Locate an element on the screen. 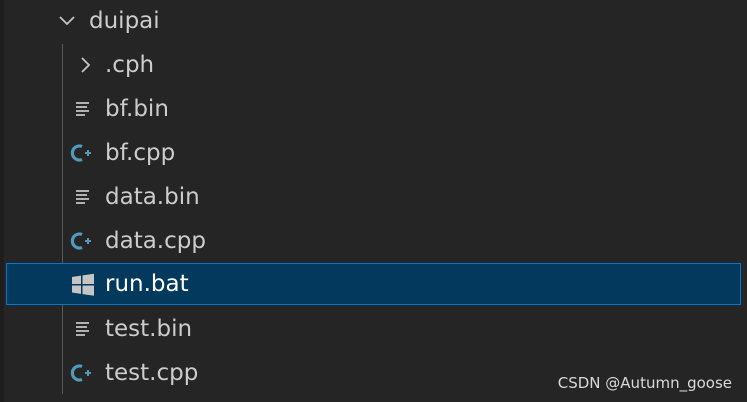 The height and width of the screenshot is (402, 747). folder-duipai: duipai is located at coordinates (373, 21).